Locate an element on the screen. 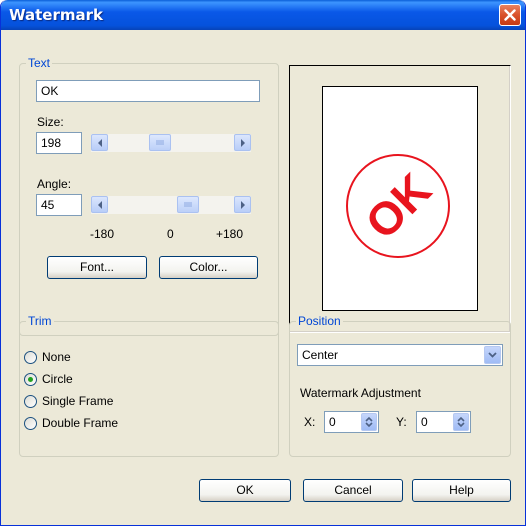  x-label: X: is located at coordinates (310, 422).